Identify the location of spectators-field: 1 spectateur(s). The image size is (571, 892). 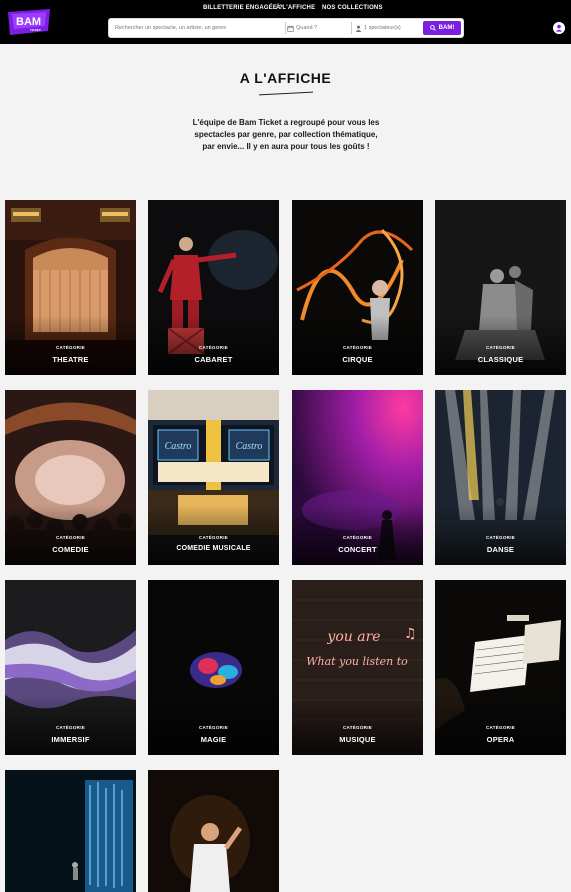
(390, 28).